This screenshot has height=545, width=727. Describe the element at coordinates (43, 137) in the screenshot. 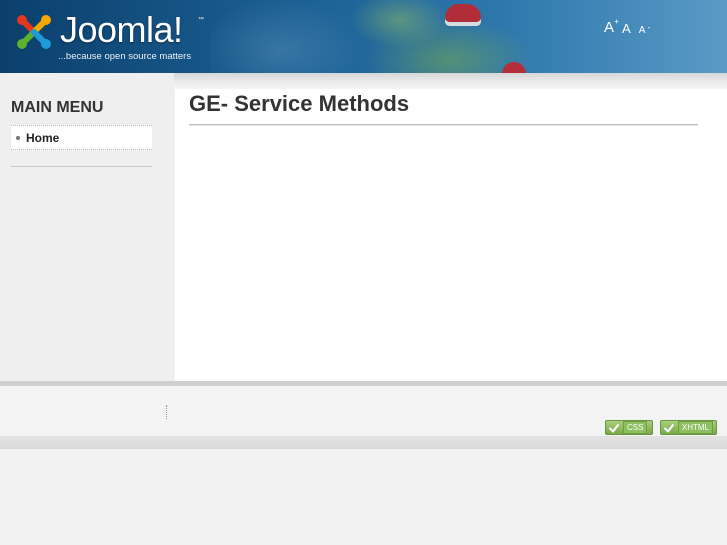

I see `menu-item-label: Home` at that location.